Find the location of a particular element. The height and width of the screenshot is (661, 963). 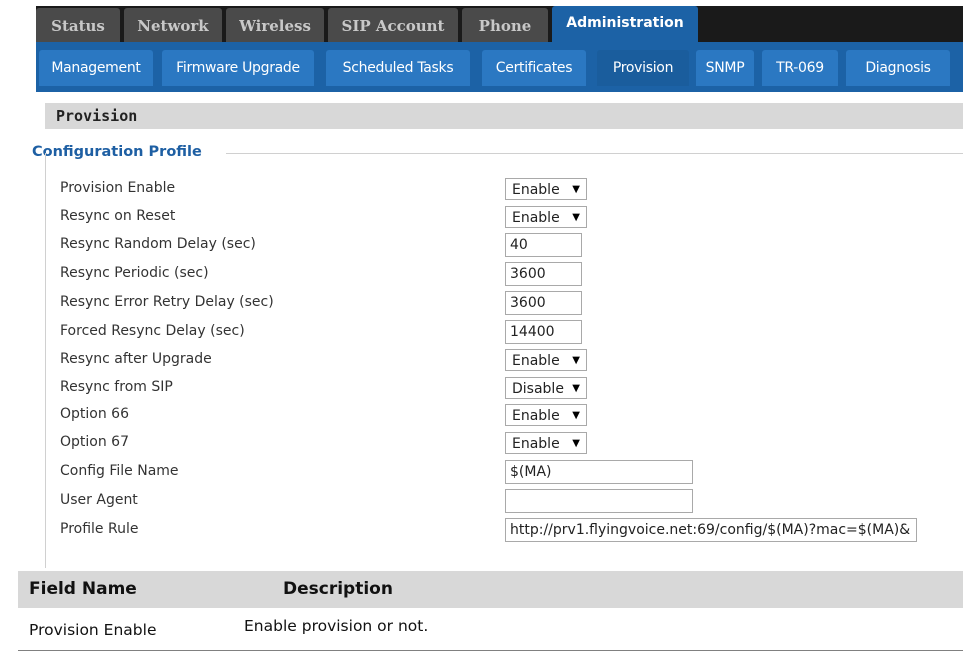

field-label: Option 67 is located at coordinates (94, 442).